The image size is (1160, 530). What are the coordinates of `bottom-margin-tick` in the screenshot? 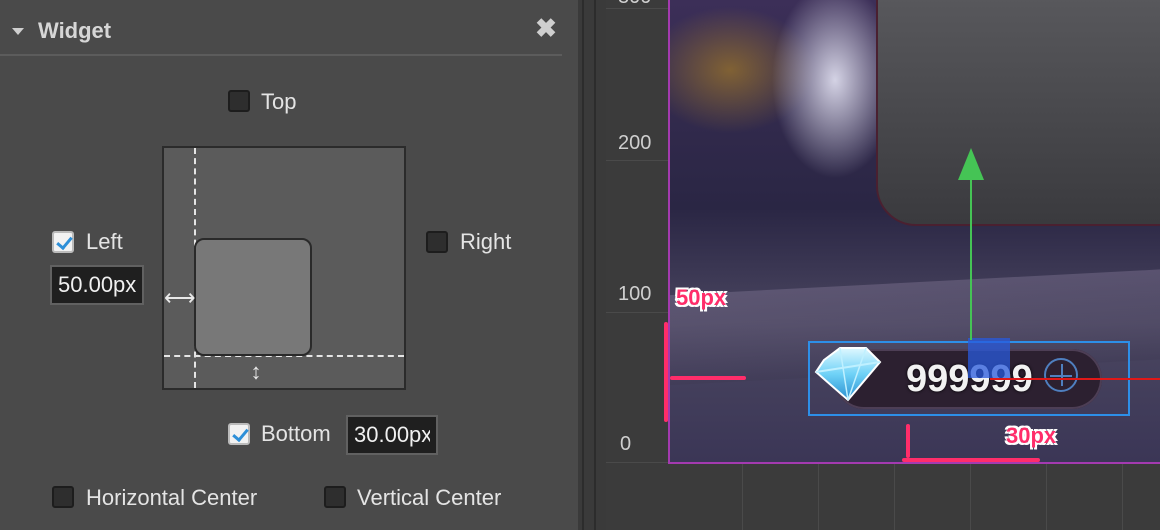 It's located at (908, 441).